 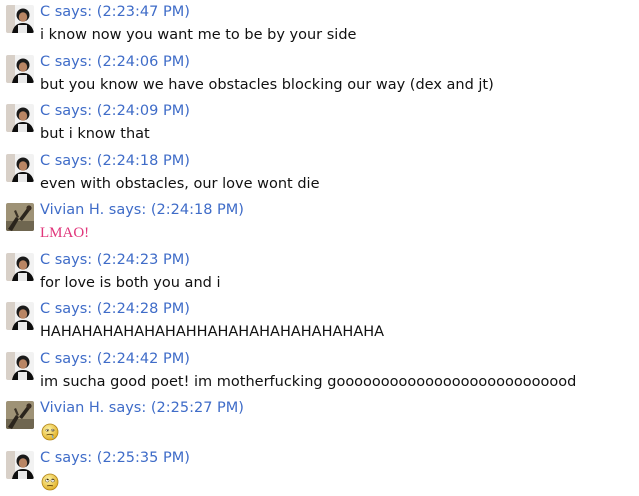 What do you see at coordinates (65, 233) in the screenshot?
I see `message-text: LMAO!` at bounding box center [65, 233].